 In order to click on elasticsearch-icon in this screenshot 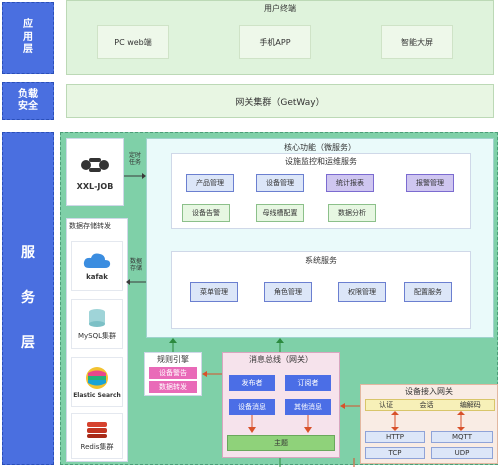, I will do `click(97, 377)`.